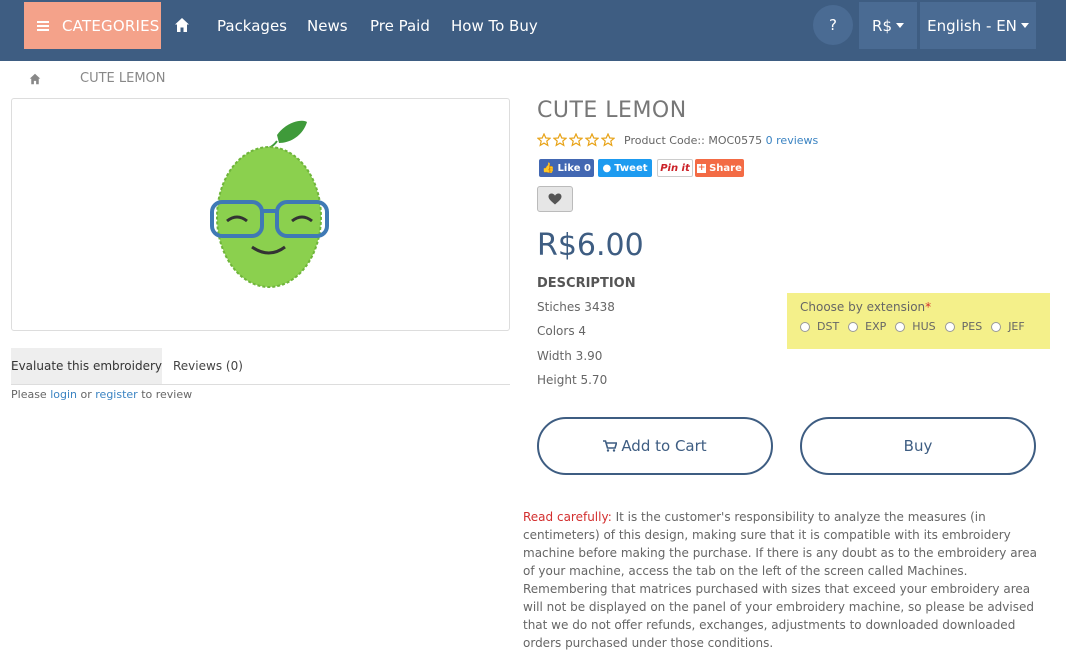  I want to click on product-price: R$6.00, so click(590, 245).